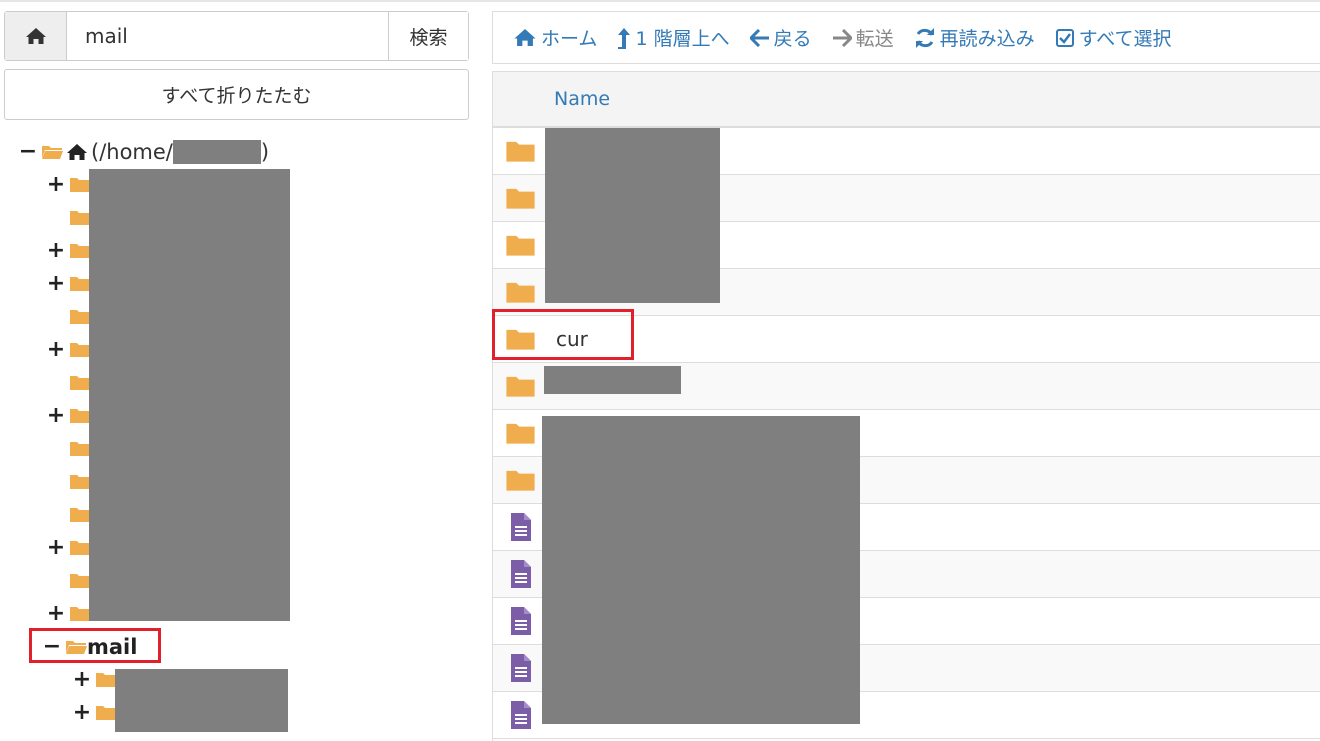  I want to click on up-level-button: 1 階層上へ, so click(673, 37).